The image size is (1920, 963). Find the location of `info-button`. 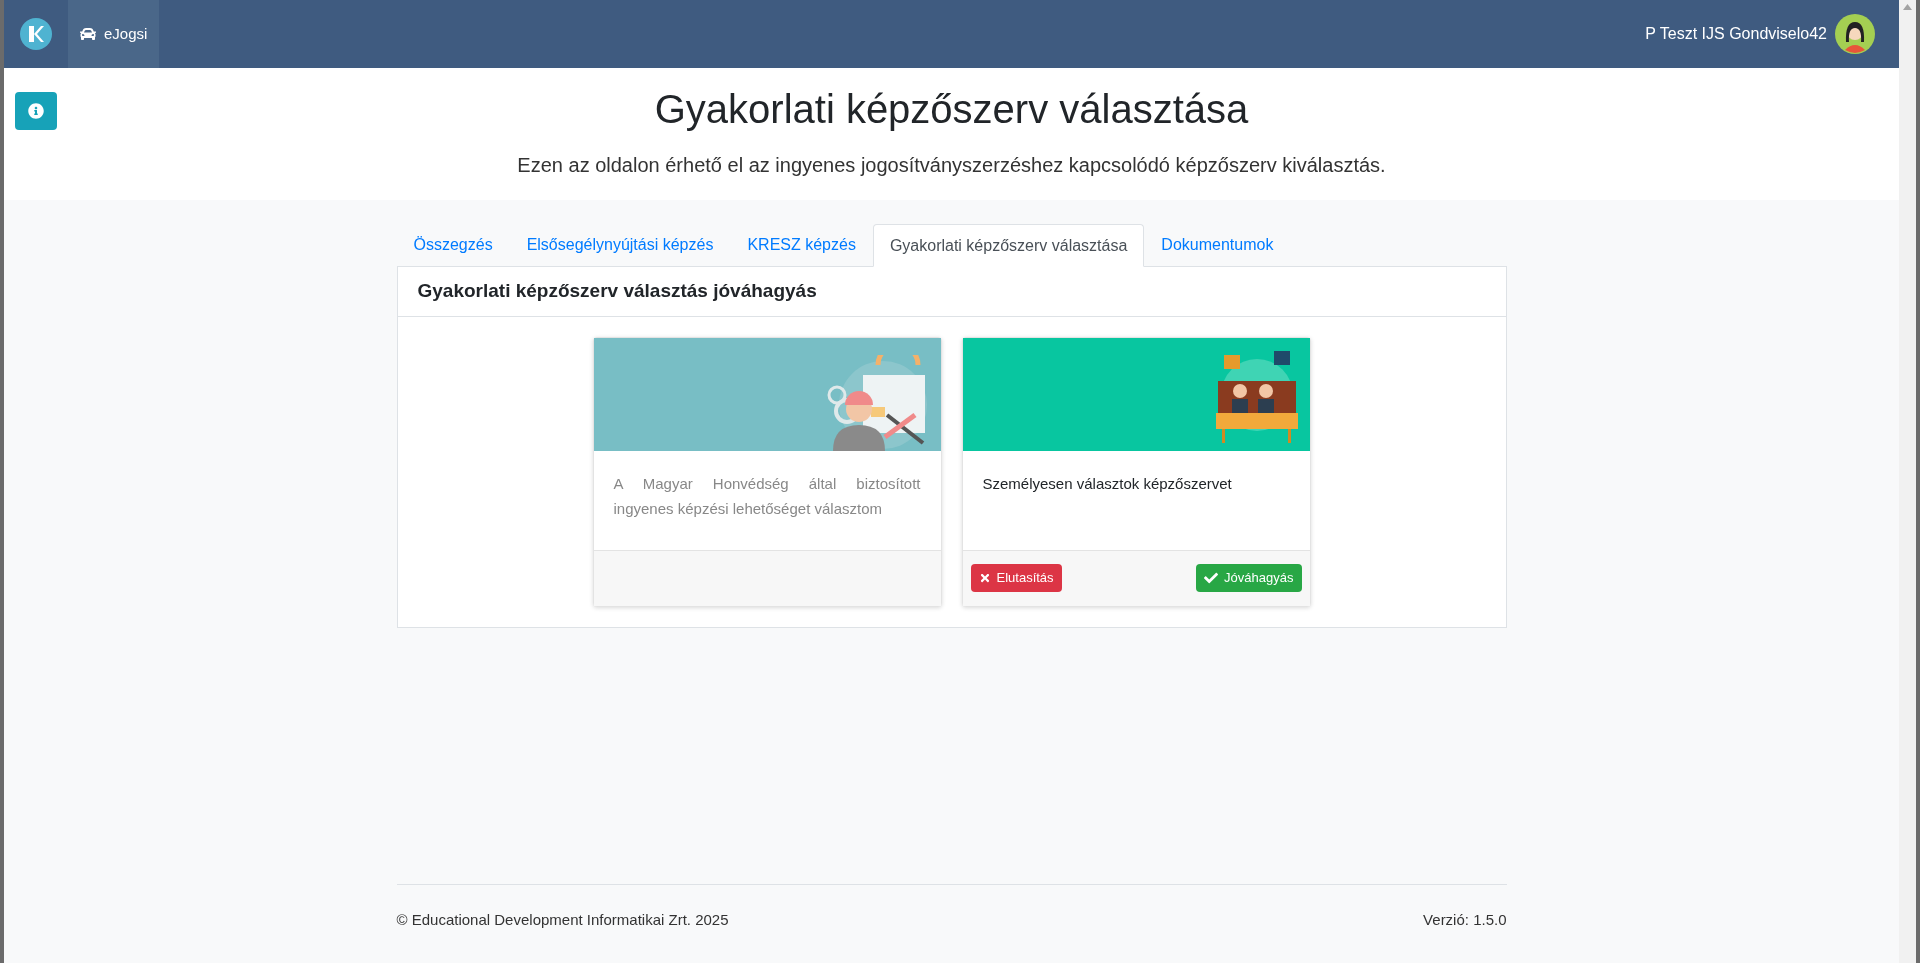

info-button is located at coordinates (36, 111).